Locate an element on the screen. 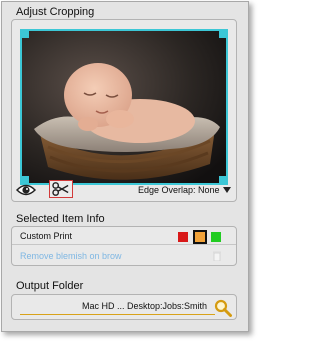 Image resolution: width=320 pixels, height=341 pixels. path-underline is located at coordinates (117, 314).